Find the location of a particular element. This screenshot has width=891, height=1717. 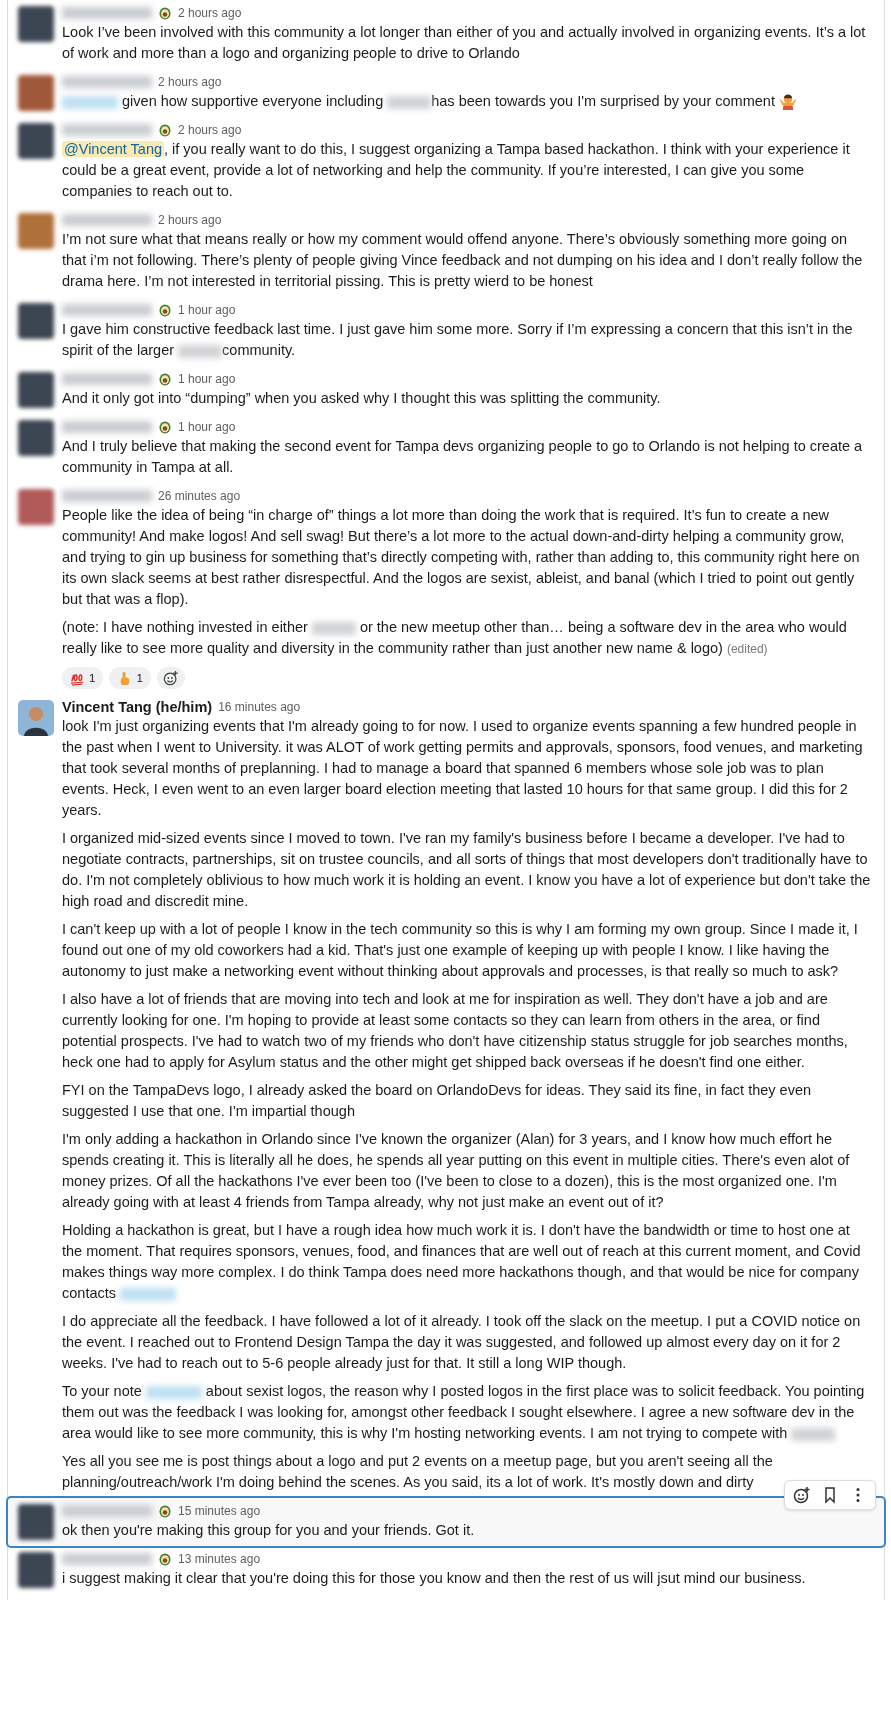

message-text: i suggest making it clear that you're doing this for those you know and then the rest of us will jsut mind our business. is located at coordinates (434, 1578).